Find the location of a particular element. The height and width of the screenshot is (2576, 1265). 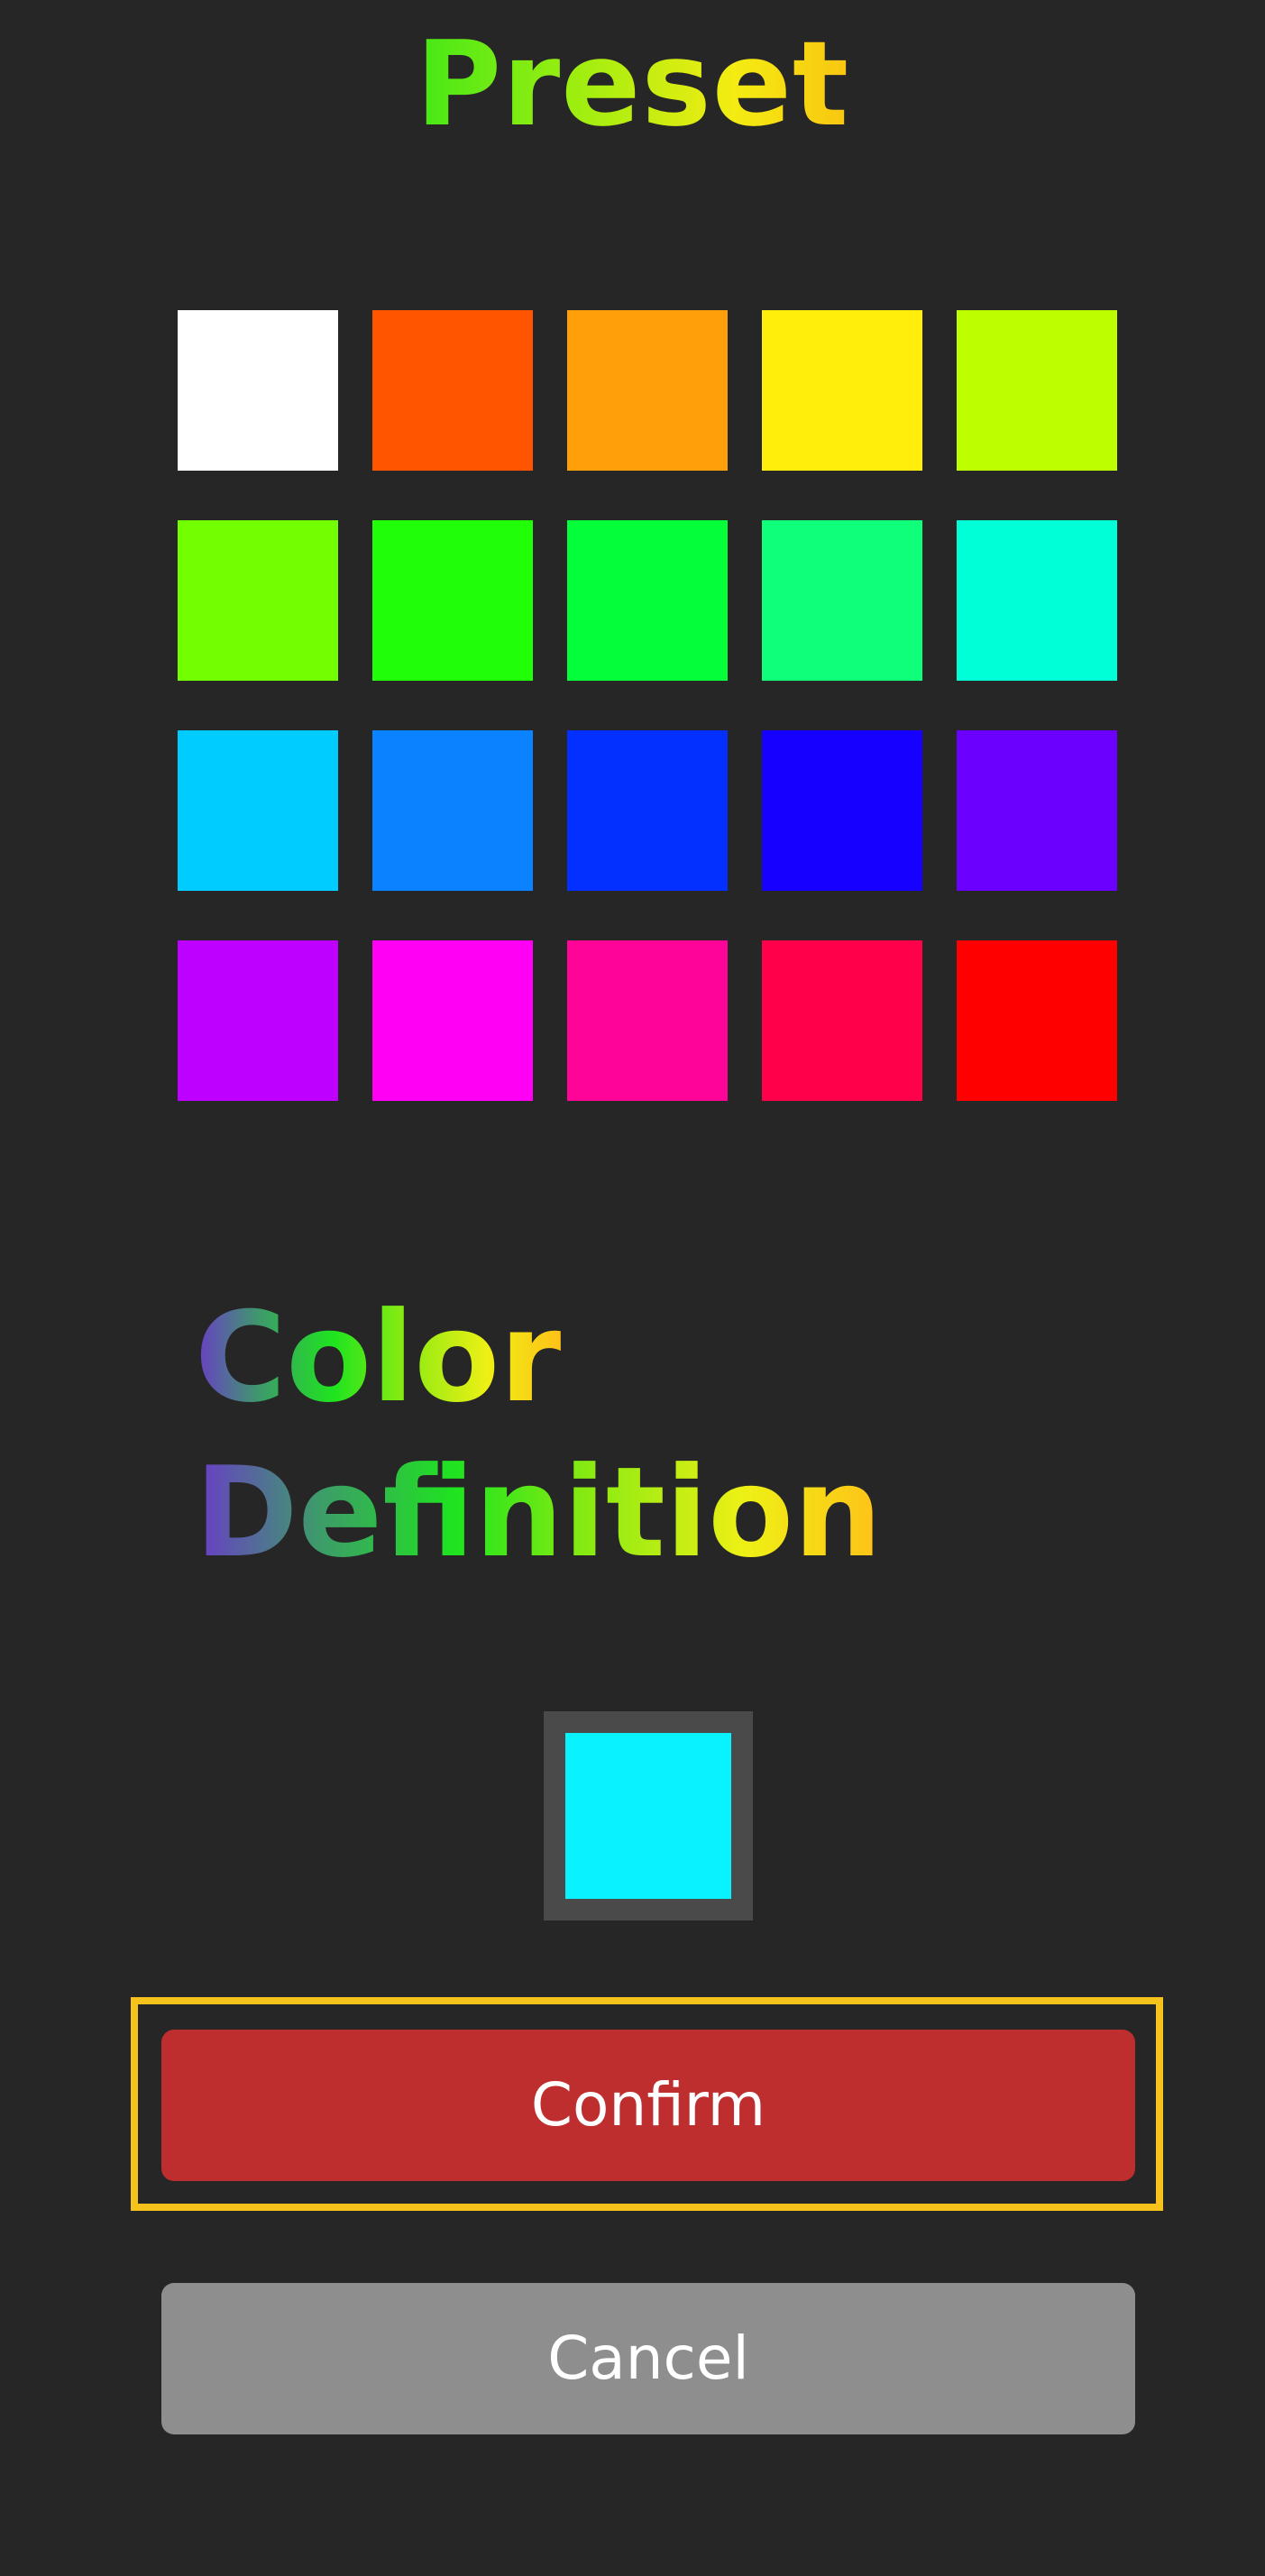

swatch-azure is located at coordinates (452, 810).